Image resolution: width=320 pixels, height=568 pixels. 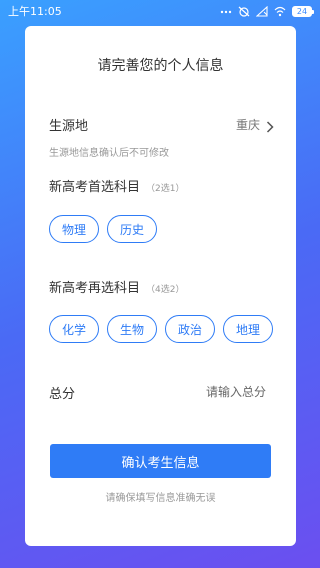 I want to click on first-subject-heading: 新高考首选科目 （2选1）, so click(x=116, y=185).